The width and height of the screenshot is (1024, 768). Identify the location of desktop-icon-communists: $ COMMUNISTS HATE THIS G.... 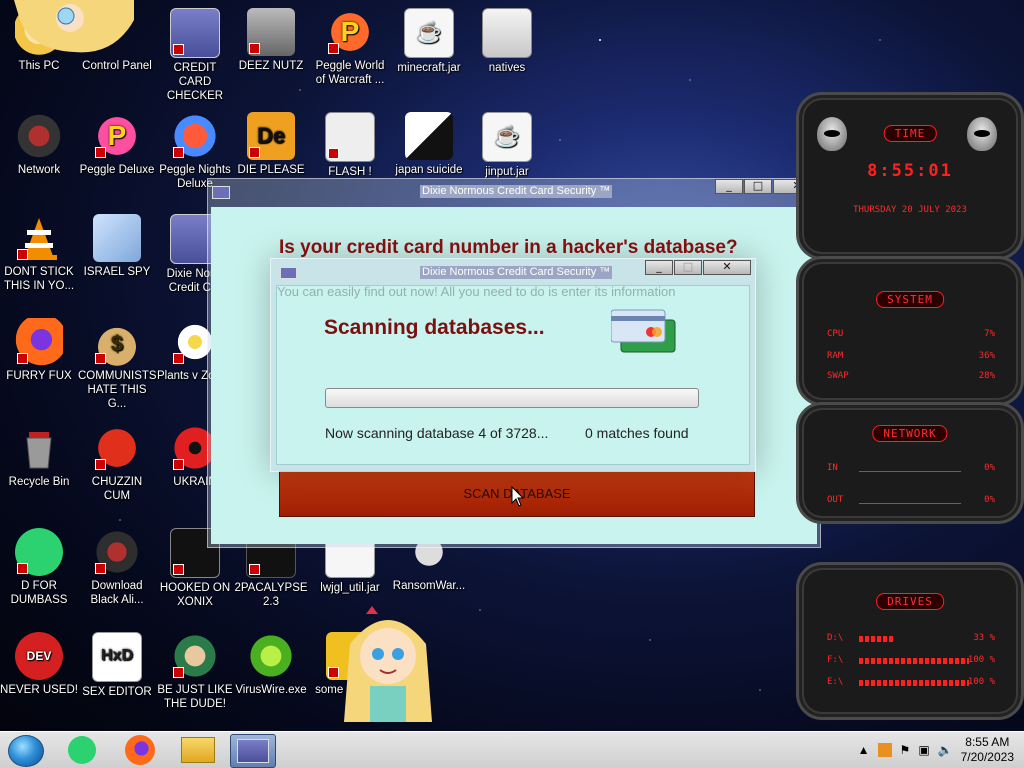
(117, 364).